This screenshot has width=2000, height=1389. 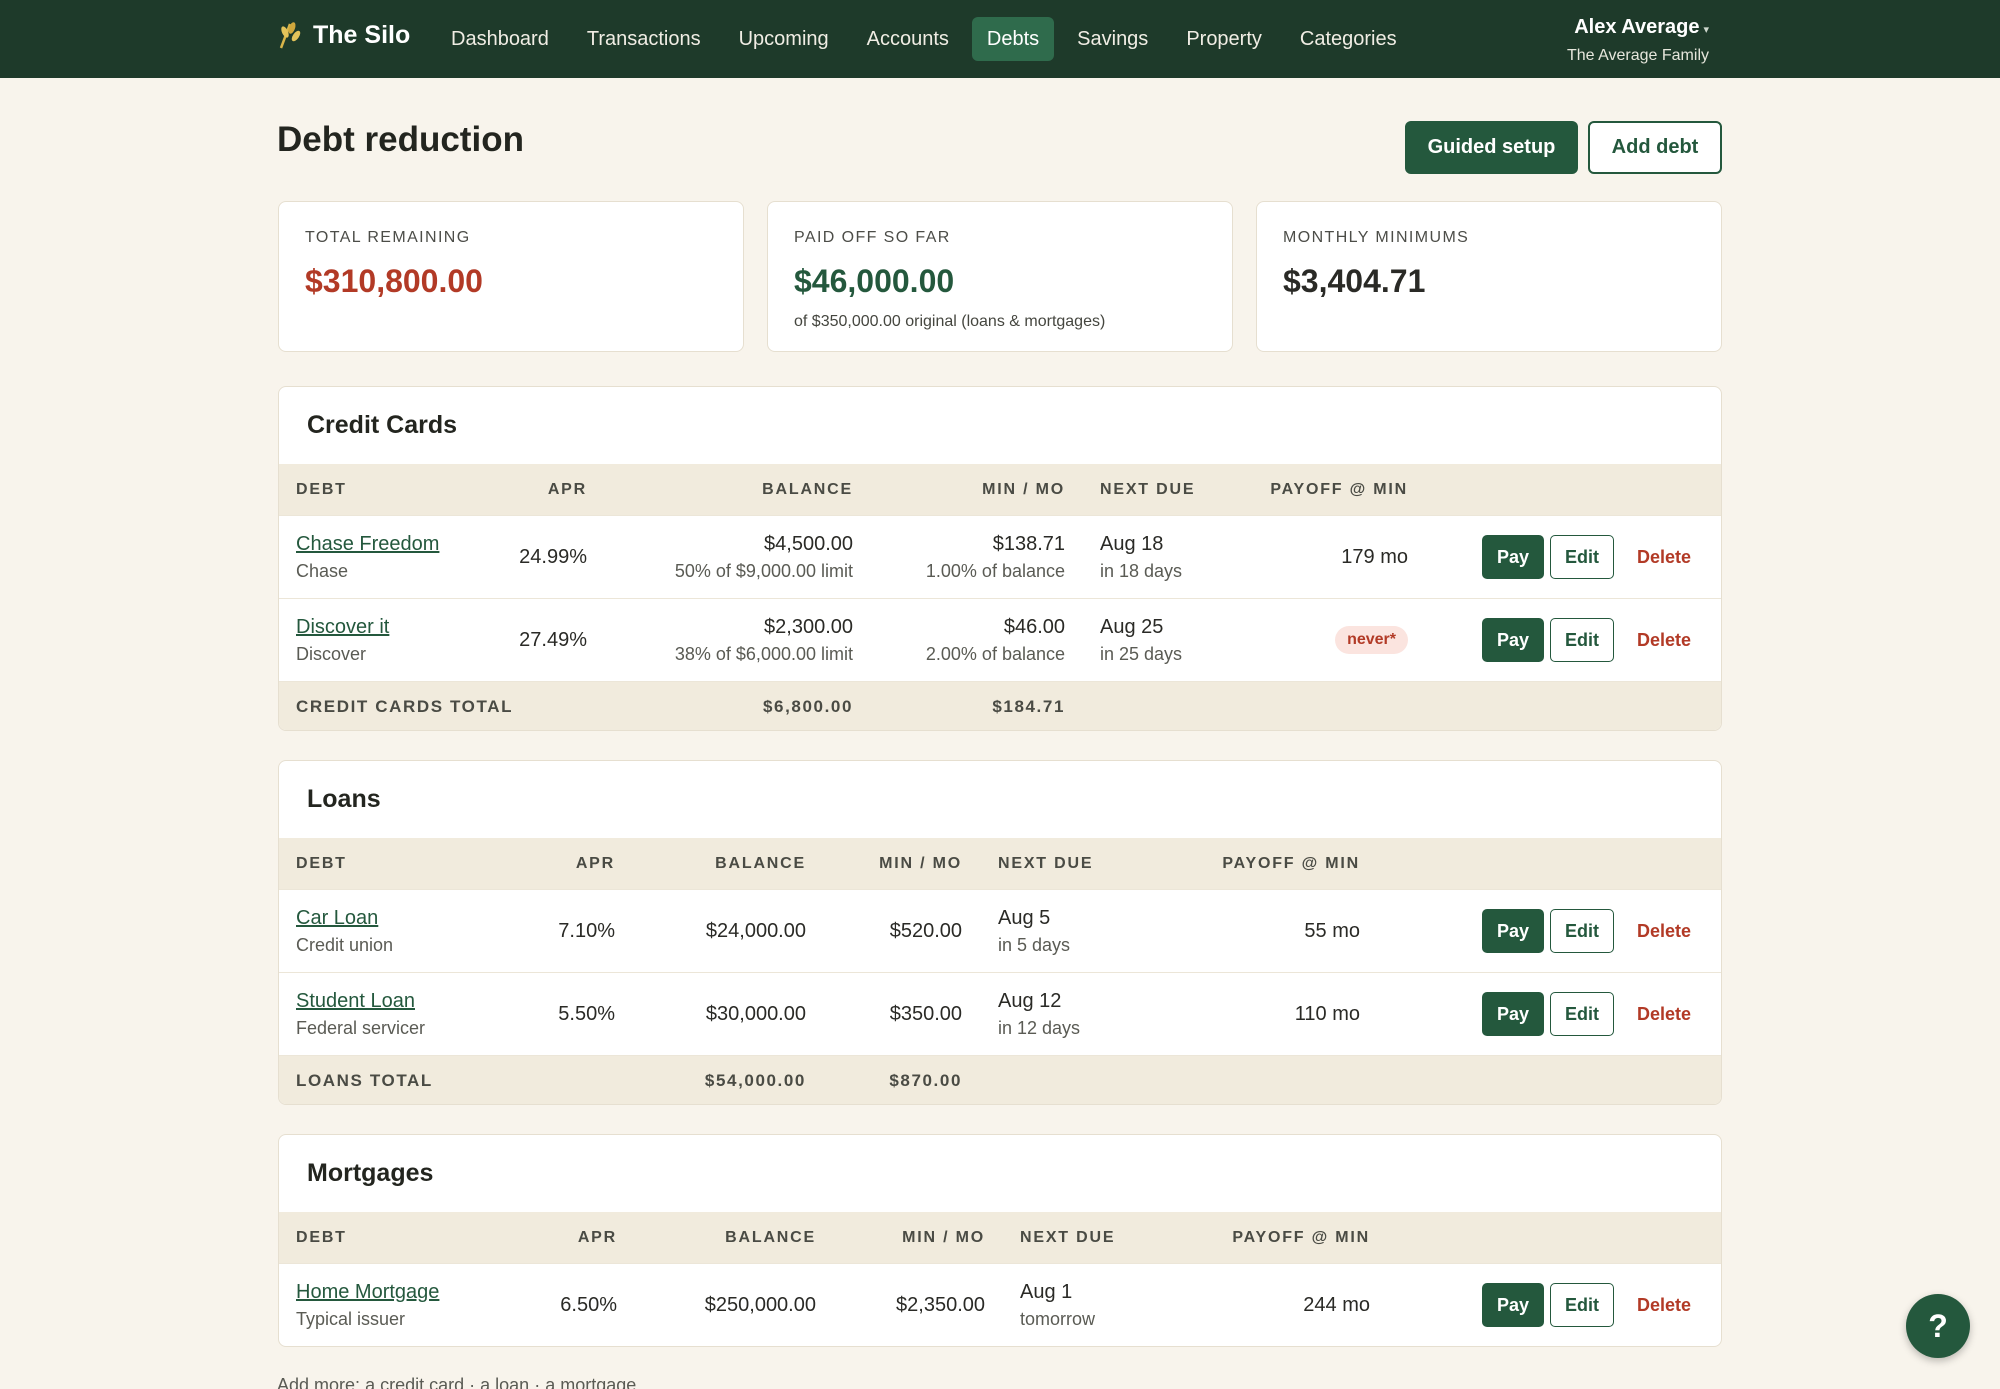 I want to click on brand: The Silo, so click(x=343, y=35).